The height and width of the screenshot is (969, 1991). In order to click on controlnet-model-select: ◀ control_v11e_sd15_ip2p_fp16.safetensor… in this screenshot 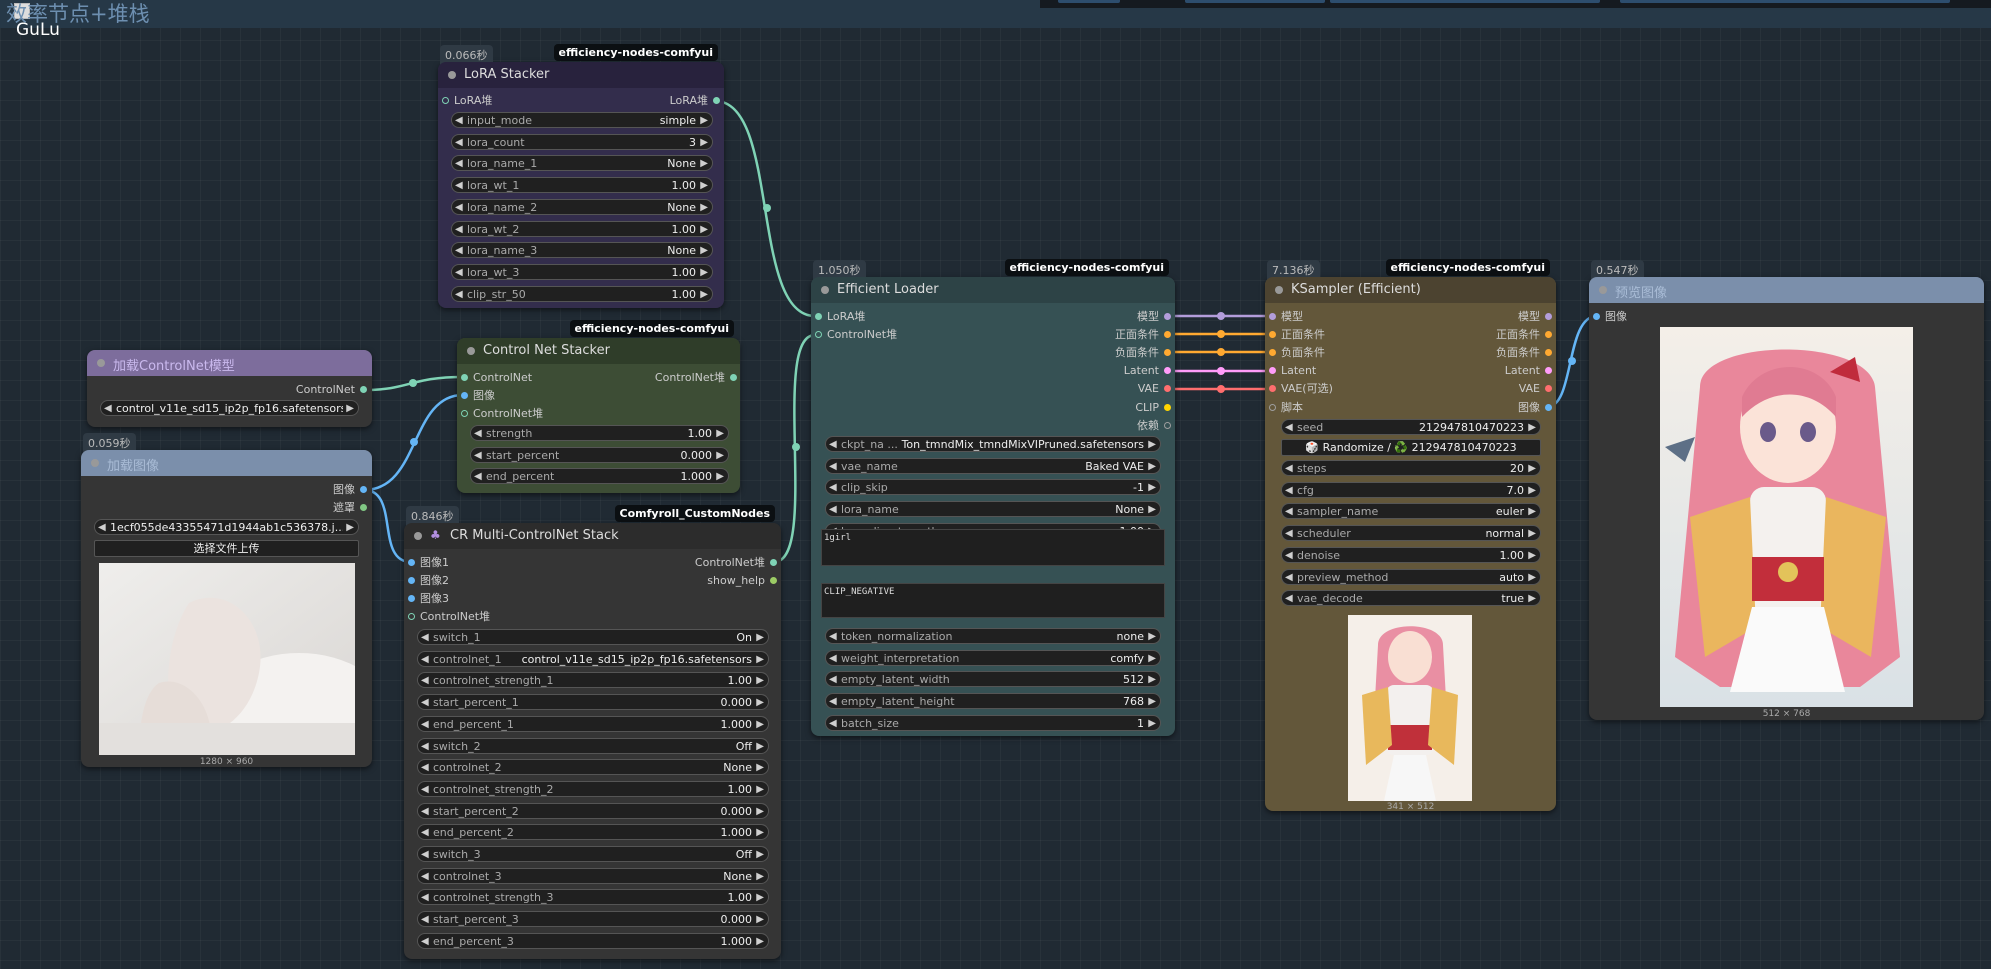, I will do `click(229, 408)`.